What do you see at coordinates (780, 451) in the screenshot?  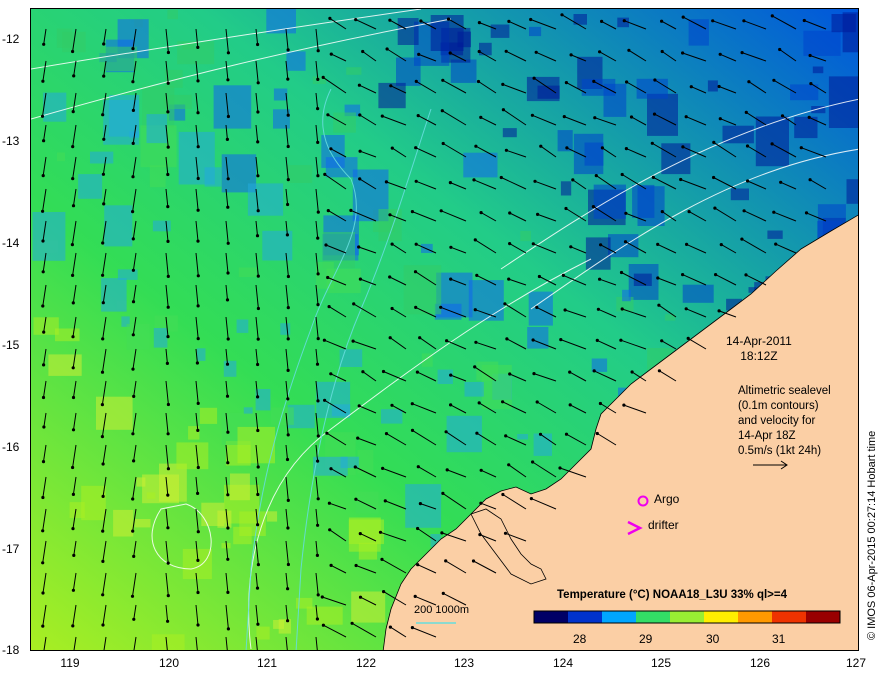 I see `info-line: 0.5m/s (1kt 24h)` at bounding box center [780, 451].